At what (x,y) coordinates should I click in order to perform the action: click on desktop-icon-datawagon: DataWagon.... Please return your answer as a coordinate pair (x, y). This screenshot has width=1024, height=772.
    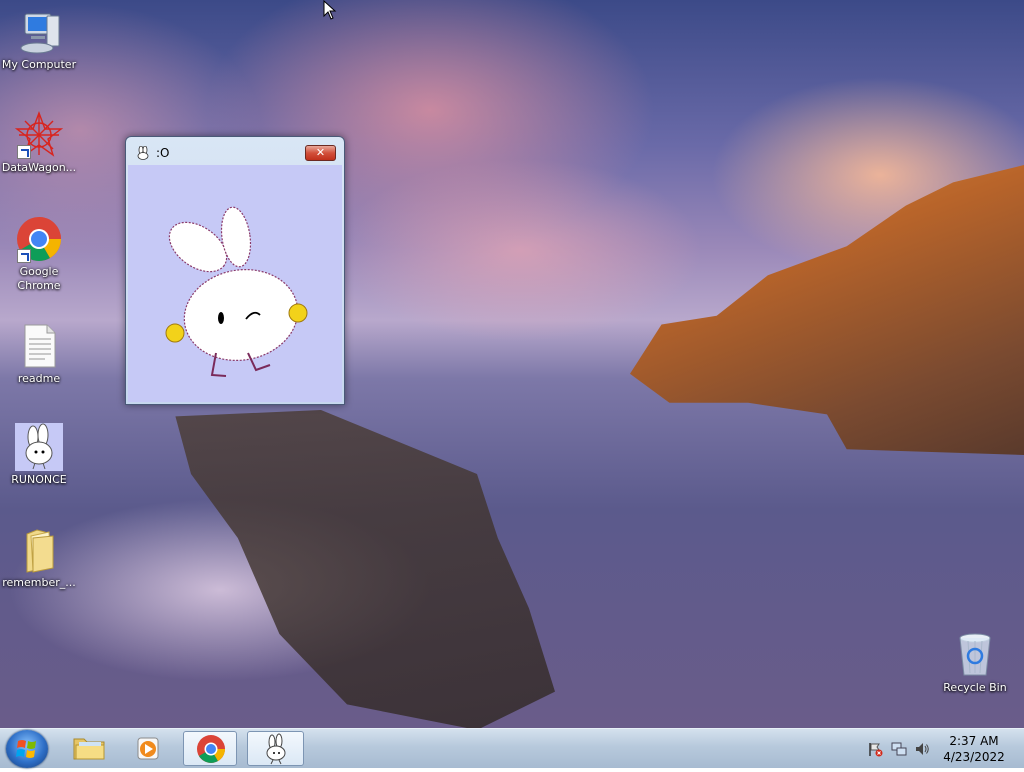
    Looking at the image, I should click on (39, 143).